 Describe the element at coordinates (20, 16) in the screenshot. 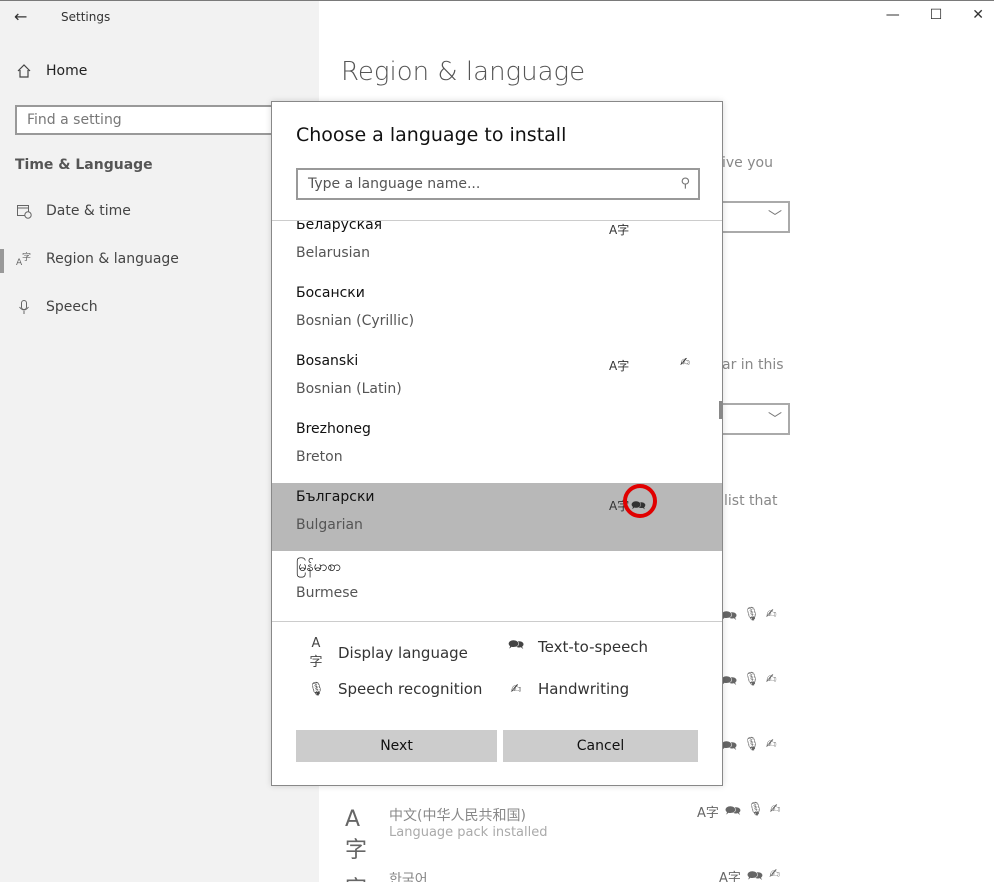

I see `back-arrow-icon: ←` at that location.